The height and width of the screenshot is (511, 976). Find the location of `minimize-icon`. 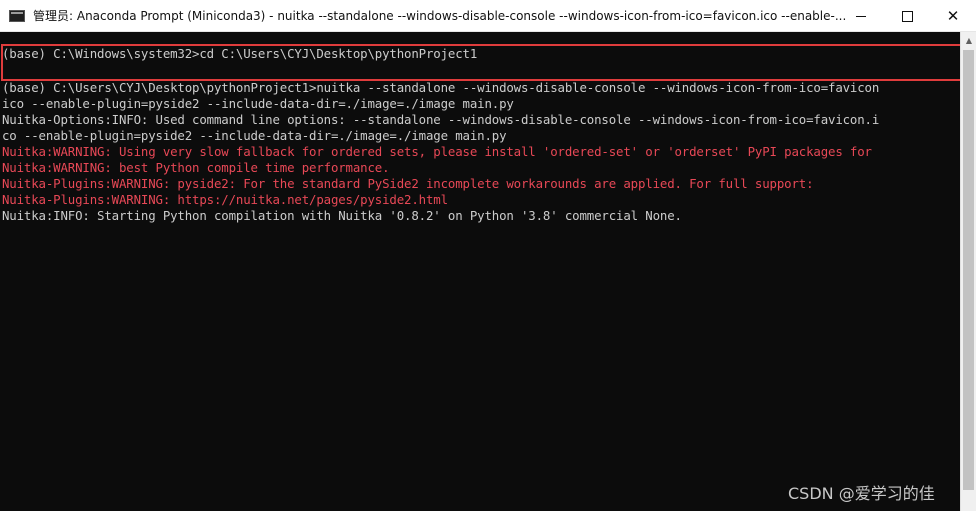

minimize-icon is located at coordinates (861, 16).